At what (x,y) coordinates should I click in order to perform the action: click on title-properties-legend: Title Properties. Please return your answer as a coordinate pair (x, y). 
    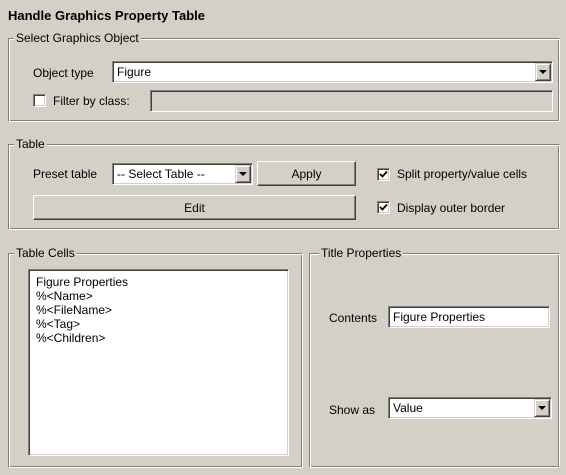
    Looking at the image, I should click on (361, 253).